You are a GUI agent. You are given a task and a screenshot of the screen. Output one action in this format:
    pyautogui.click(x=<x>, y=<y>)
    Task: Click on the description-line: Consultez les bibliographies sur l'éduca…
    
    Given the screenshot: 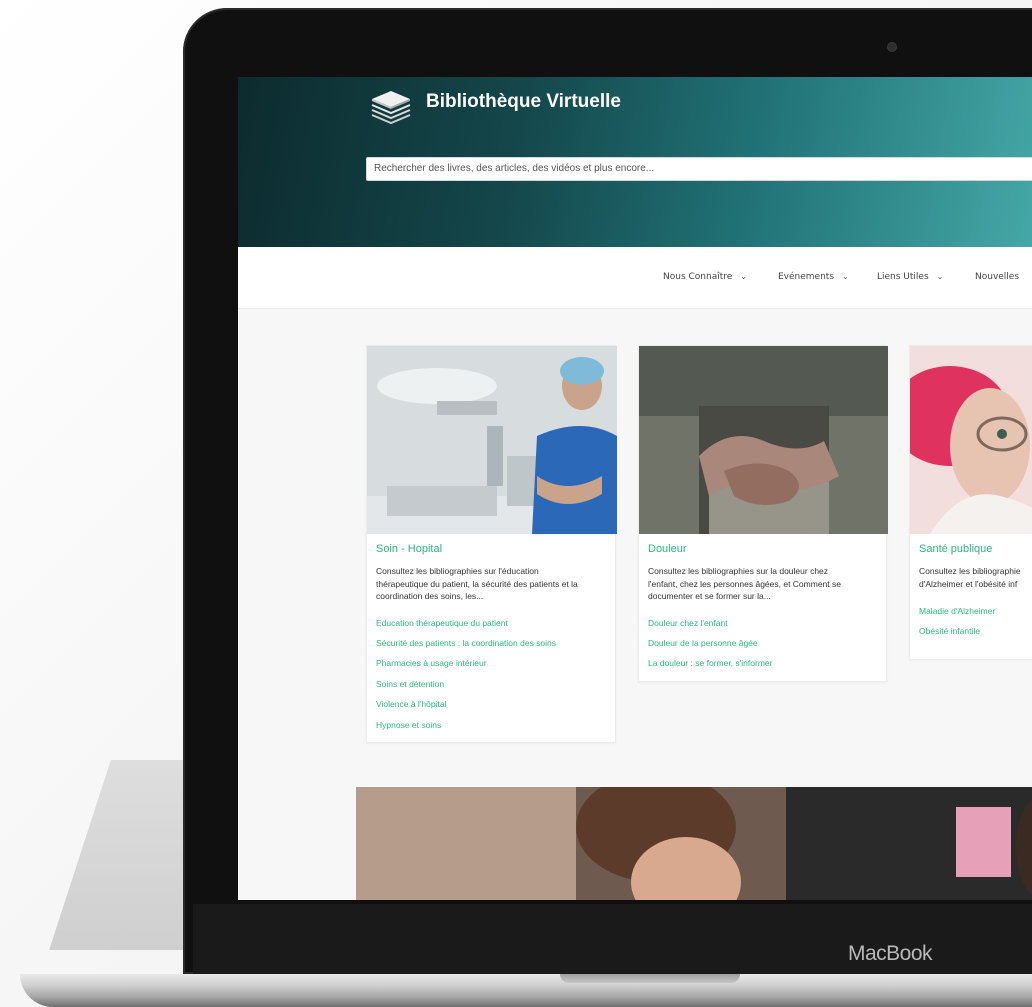 What is the action you would take?
    pyautogui.click(x=457, y=571)
    